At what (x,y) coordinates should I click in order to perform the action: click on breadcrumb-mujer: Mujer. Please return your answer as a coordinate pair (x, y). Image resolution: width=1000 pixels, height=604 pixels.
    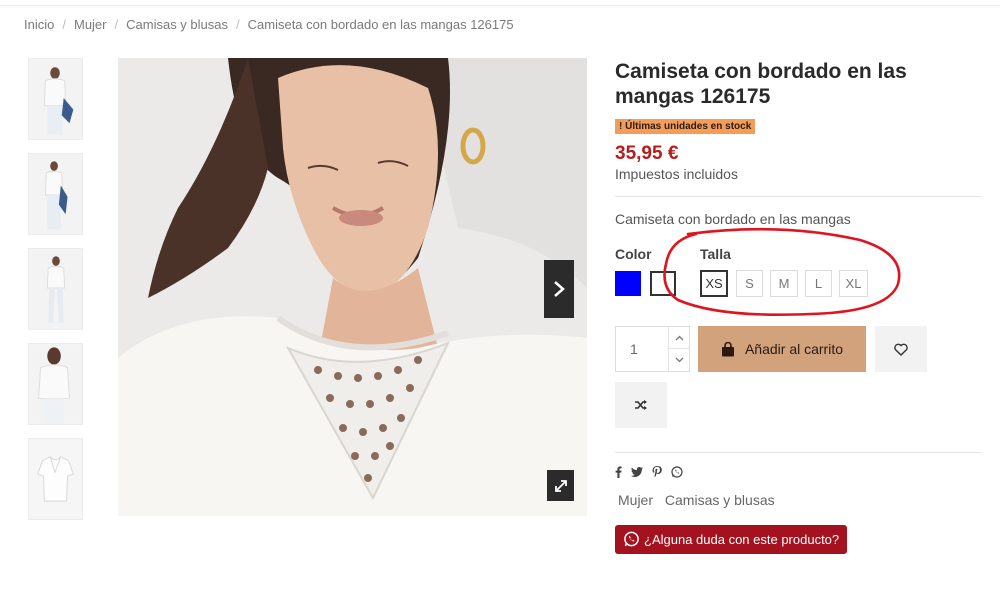
    Looking at the image, I should click on (90, 24).